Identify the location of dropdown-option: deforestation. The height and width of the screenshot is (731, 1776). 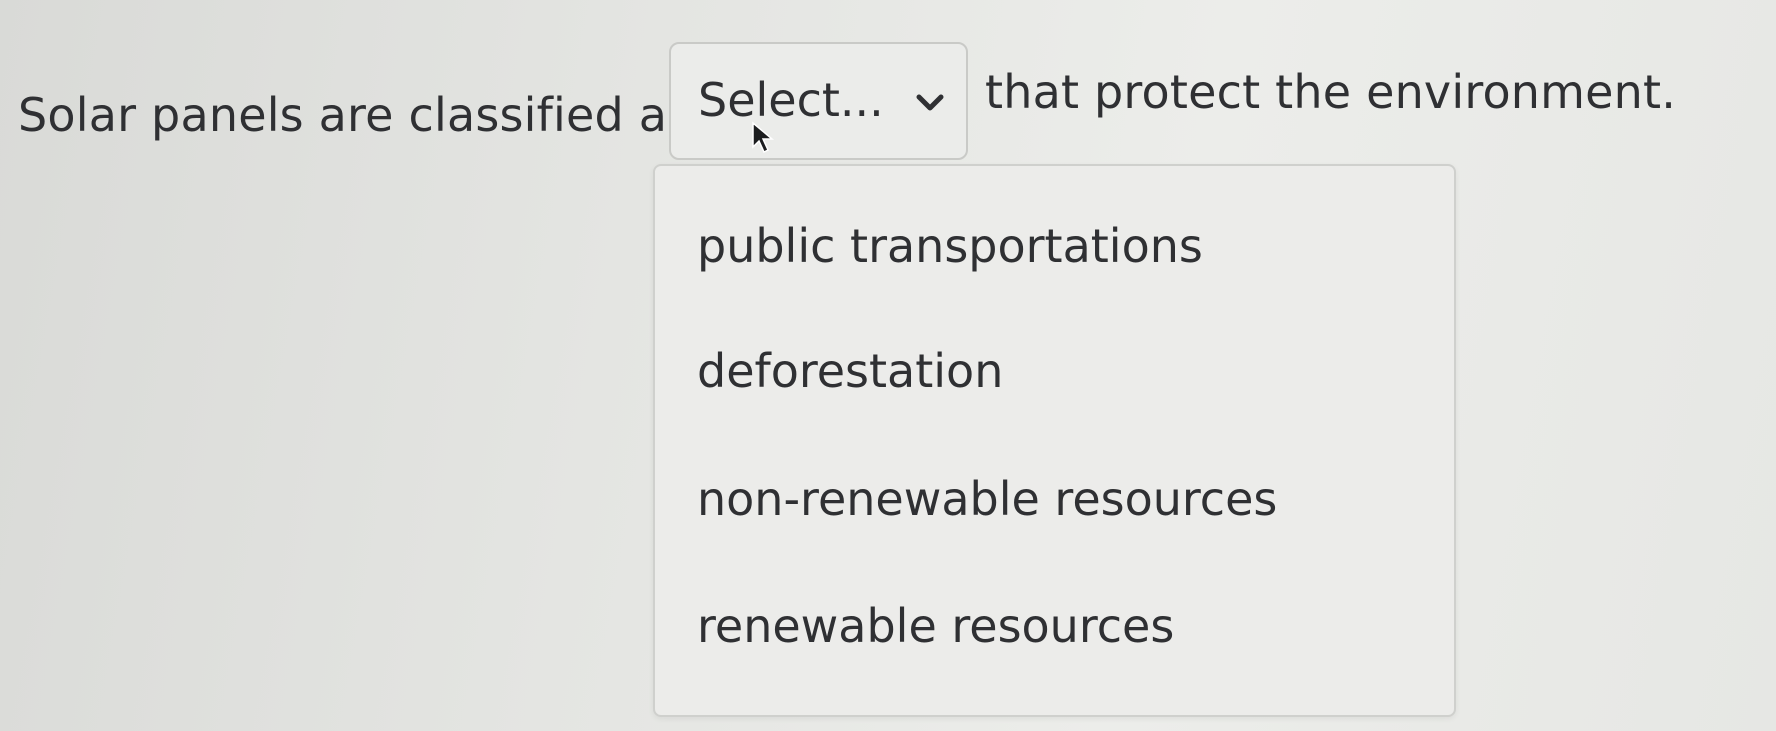
(1054, 371).